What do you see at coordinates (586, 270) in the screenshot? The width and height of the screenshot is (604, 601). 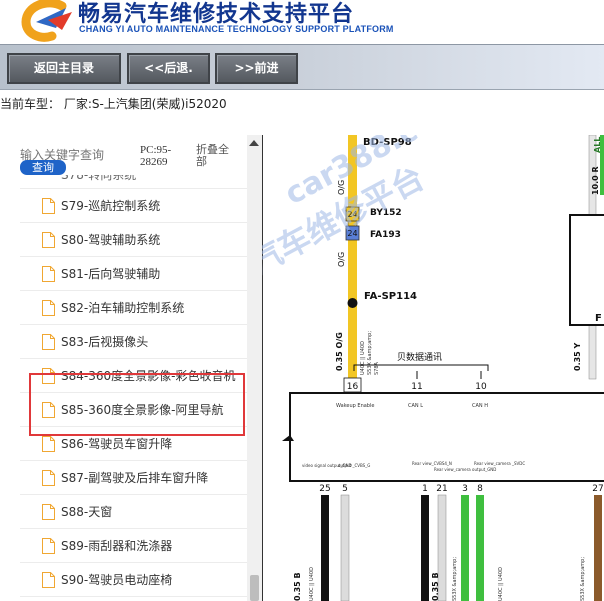 I see `module-box-right` at bounding box center [586, 270].